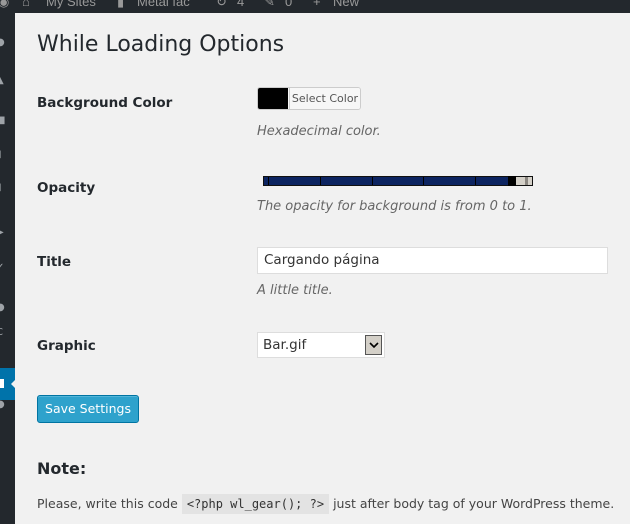 This screenshot has width=630, height=524. Describe the element at coordinates (346, 4) in the screenshot. I see `new-link: New` at that location.